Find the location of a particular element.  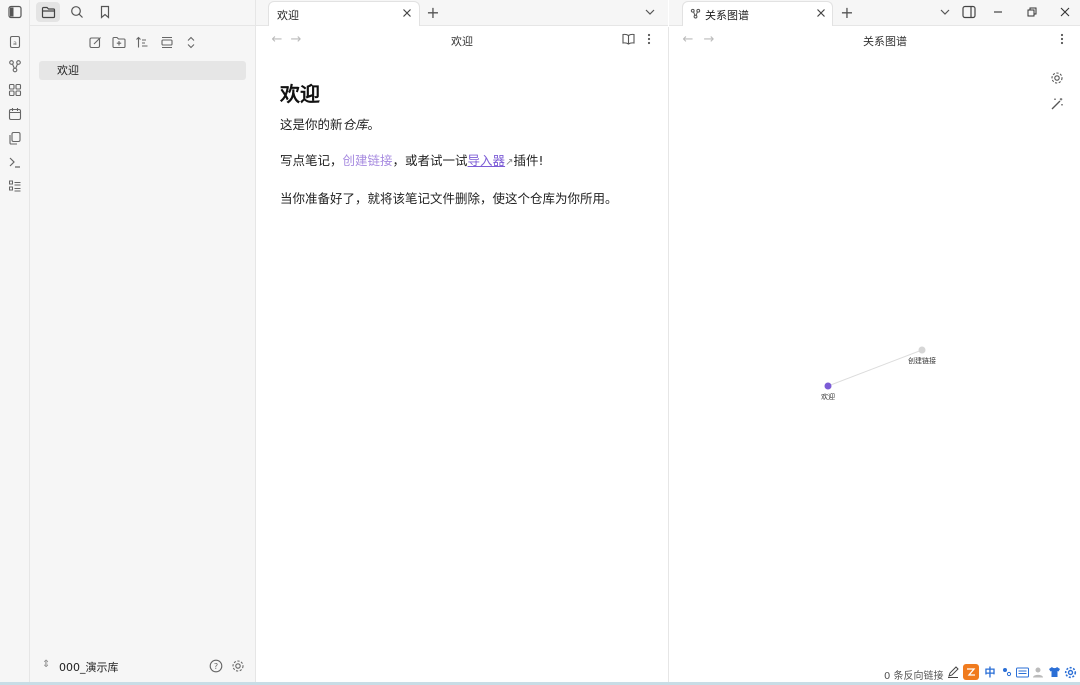

search-icon is located at coordinates (77, 12).